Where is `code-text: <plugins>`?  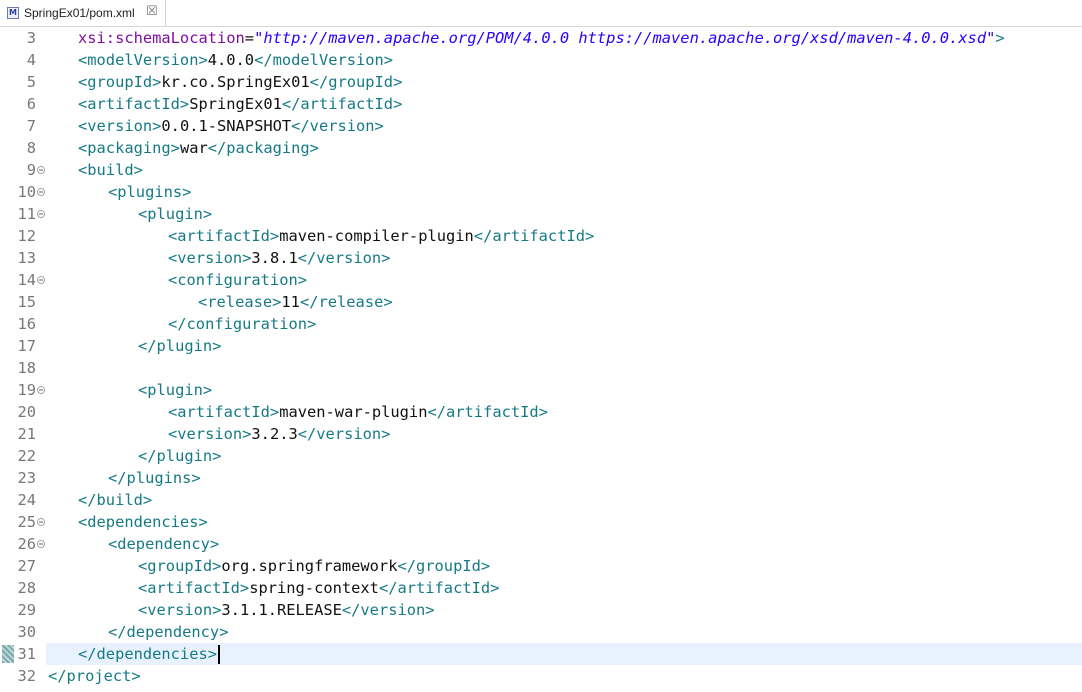
code-text: <plugins> is located at coordinates (149, 192).